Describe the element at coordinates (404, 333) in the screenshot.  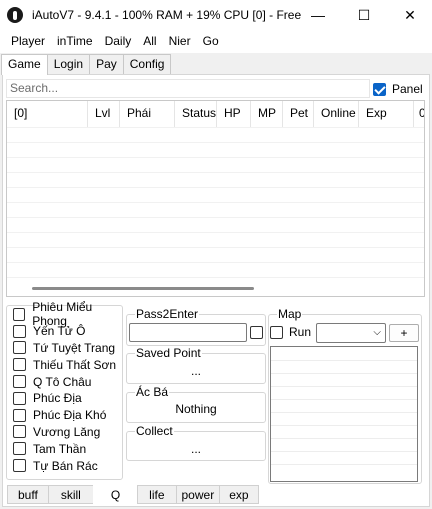
I see `add-map-button: +` at that location.